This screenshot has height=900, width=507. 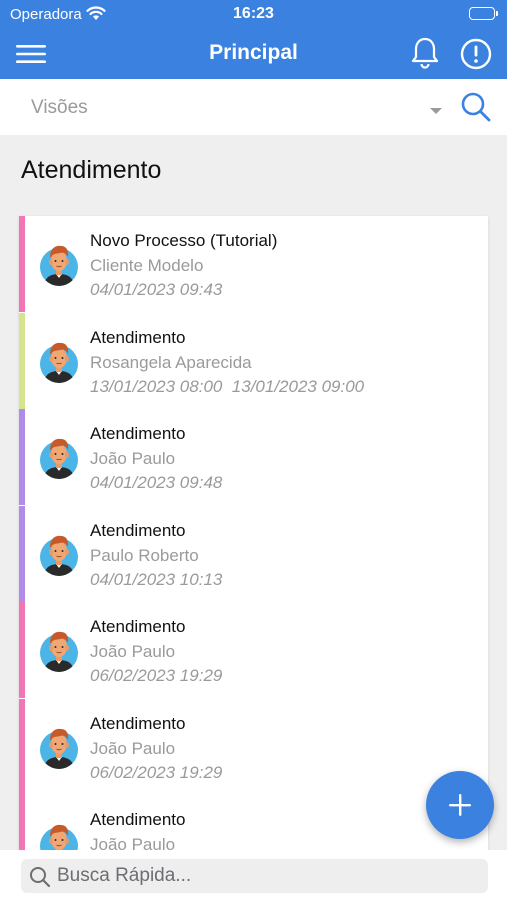 What do you see at coordinates (253, 457) in the screenshot?
I see `list-item: Atendimento João Paulo 04/01/2023 09:48` at bounding box center [253, 457].